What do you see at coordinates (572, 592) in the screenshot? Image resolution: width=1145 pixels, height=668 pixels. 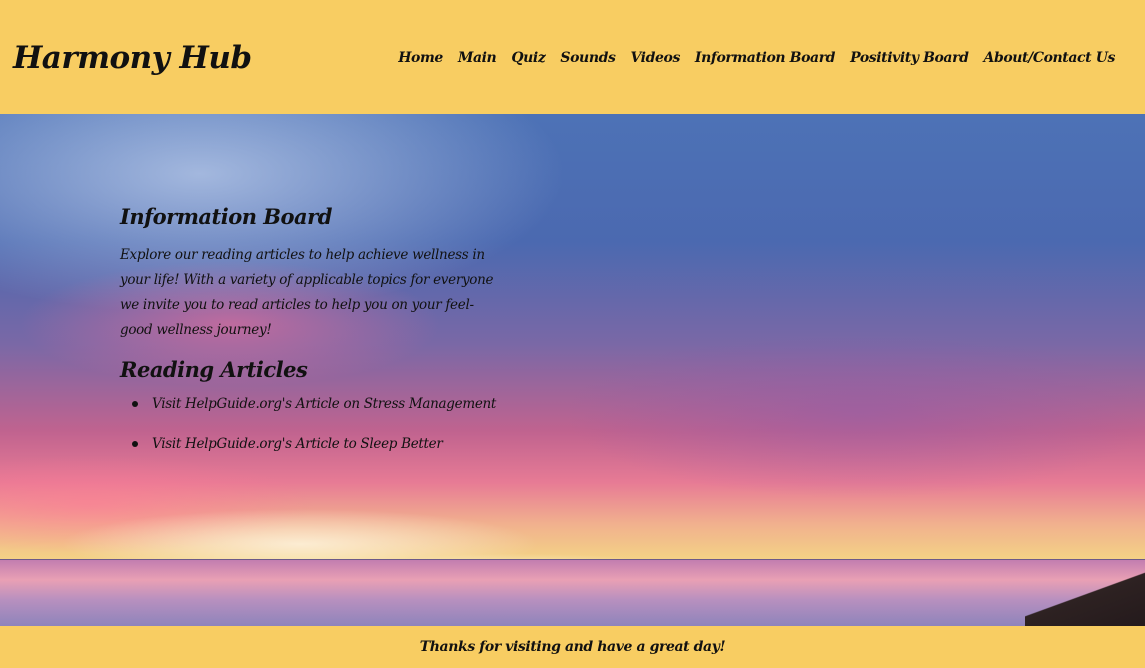 I see `sea-image` at bounding box center [572, 592].